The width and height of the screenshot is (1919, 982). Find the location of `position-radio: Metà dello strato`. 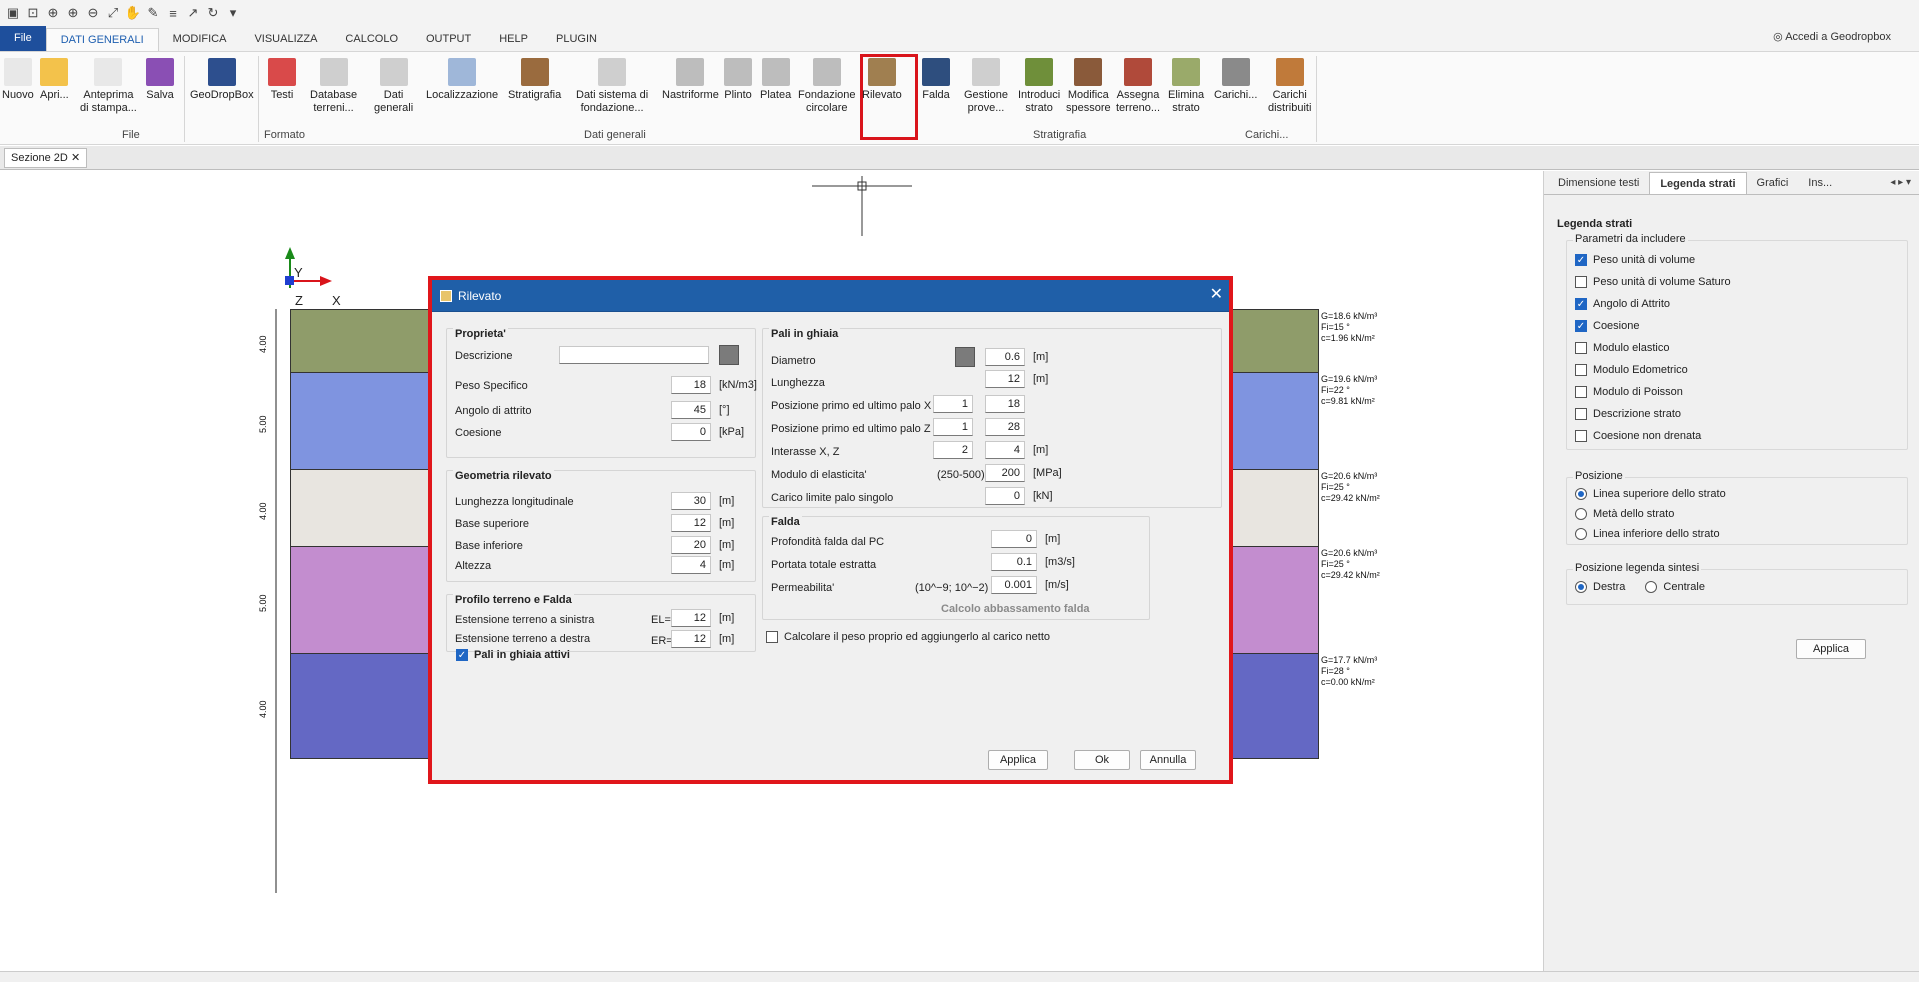

position-radio: Metà dello strato is located at coordinates (1650, 514).